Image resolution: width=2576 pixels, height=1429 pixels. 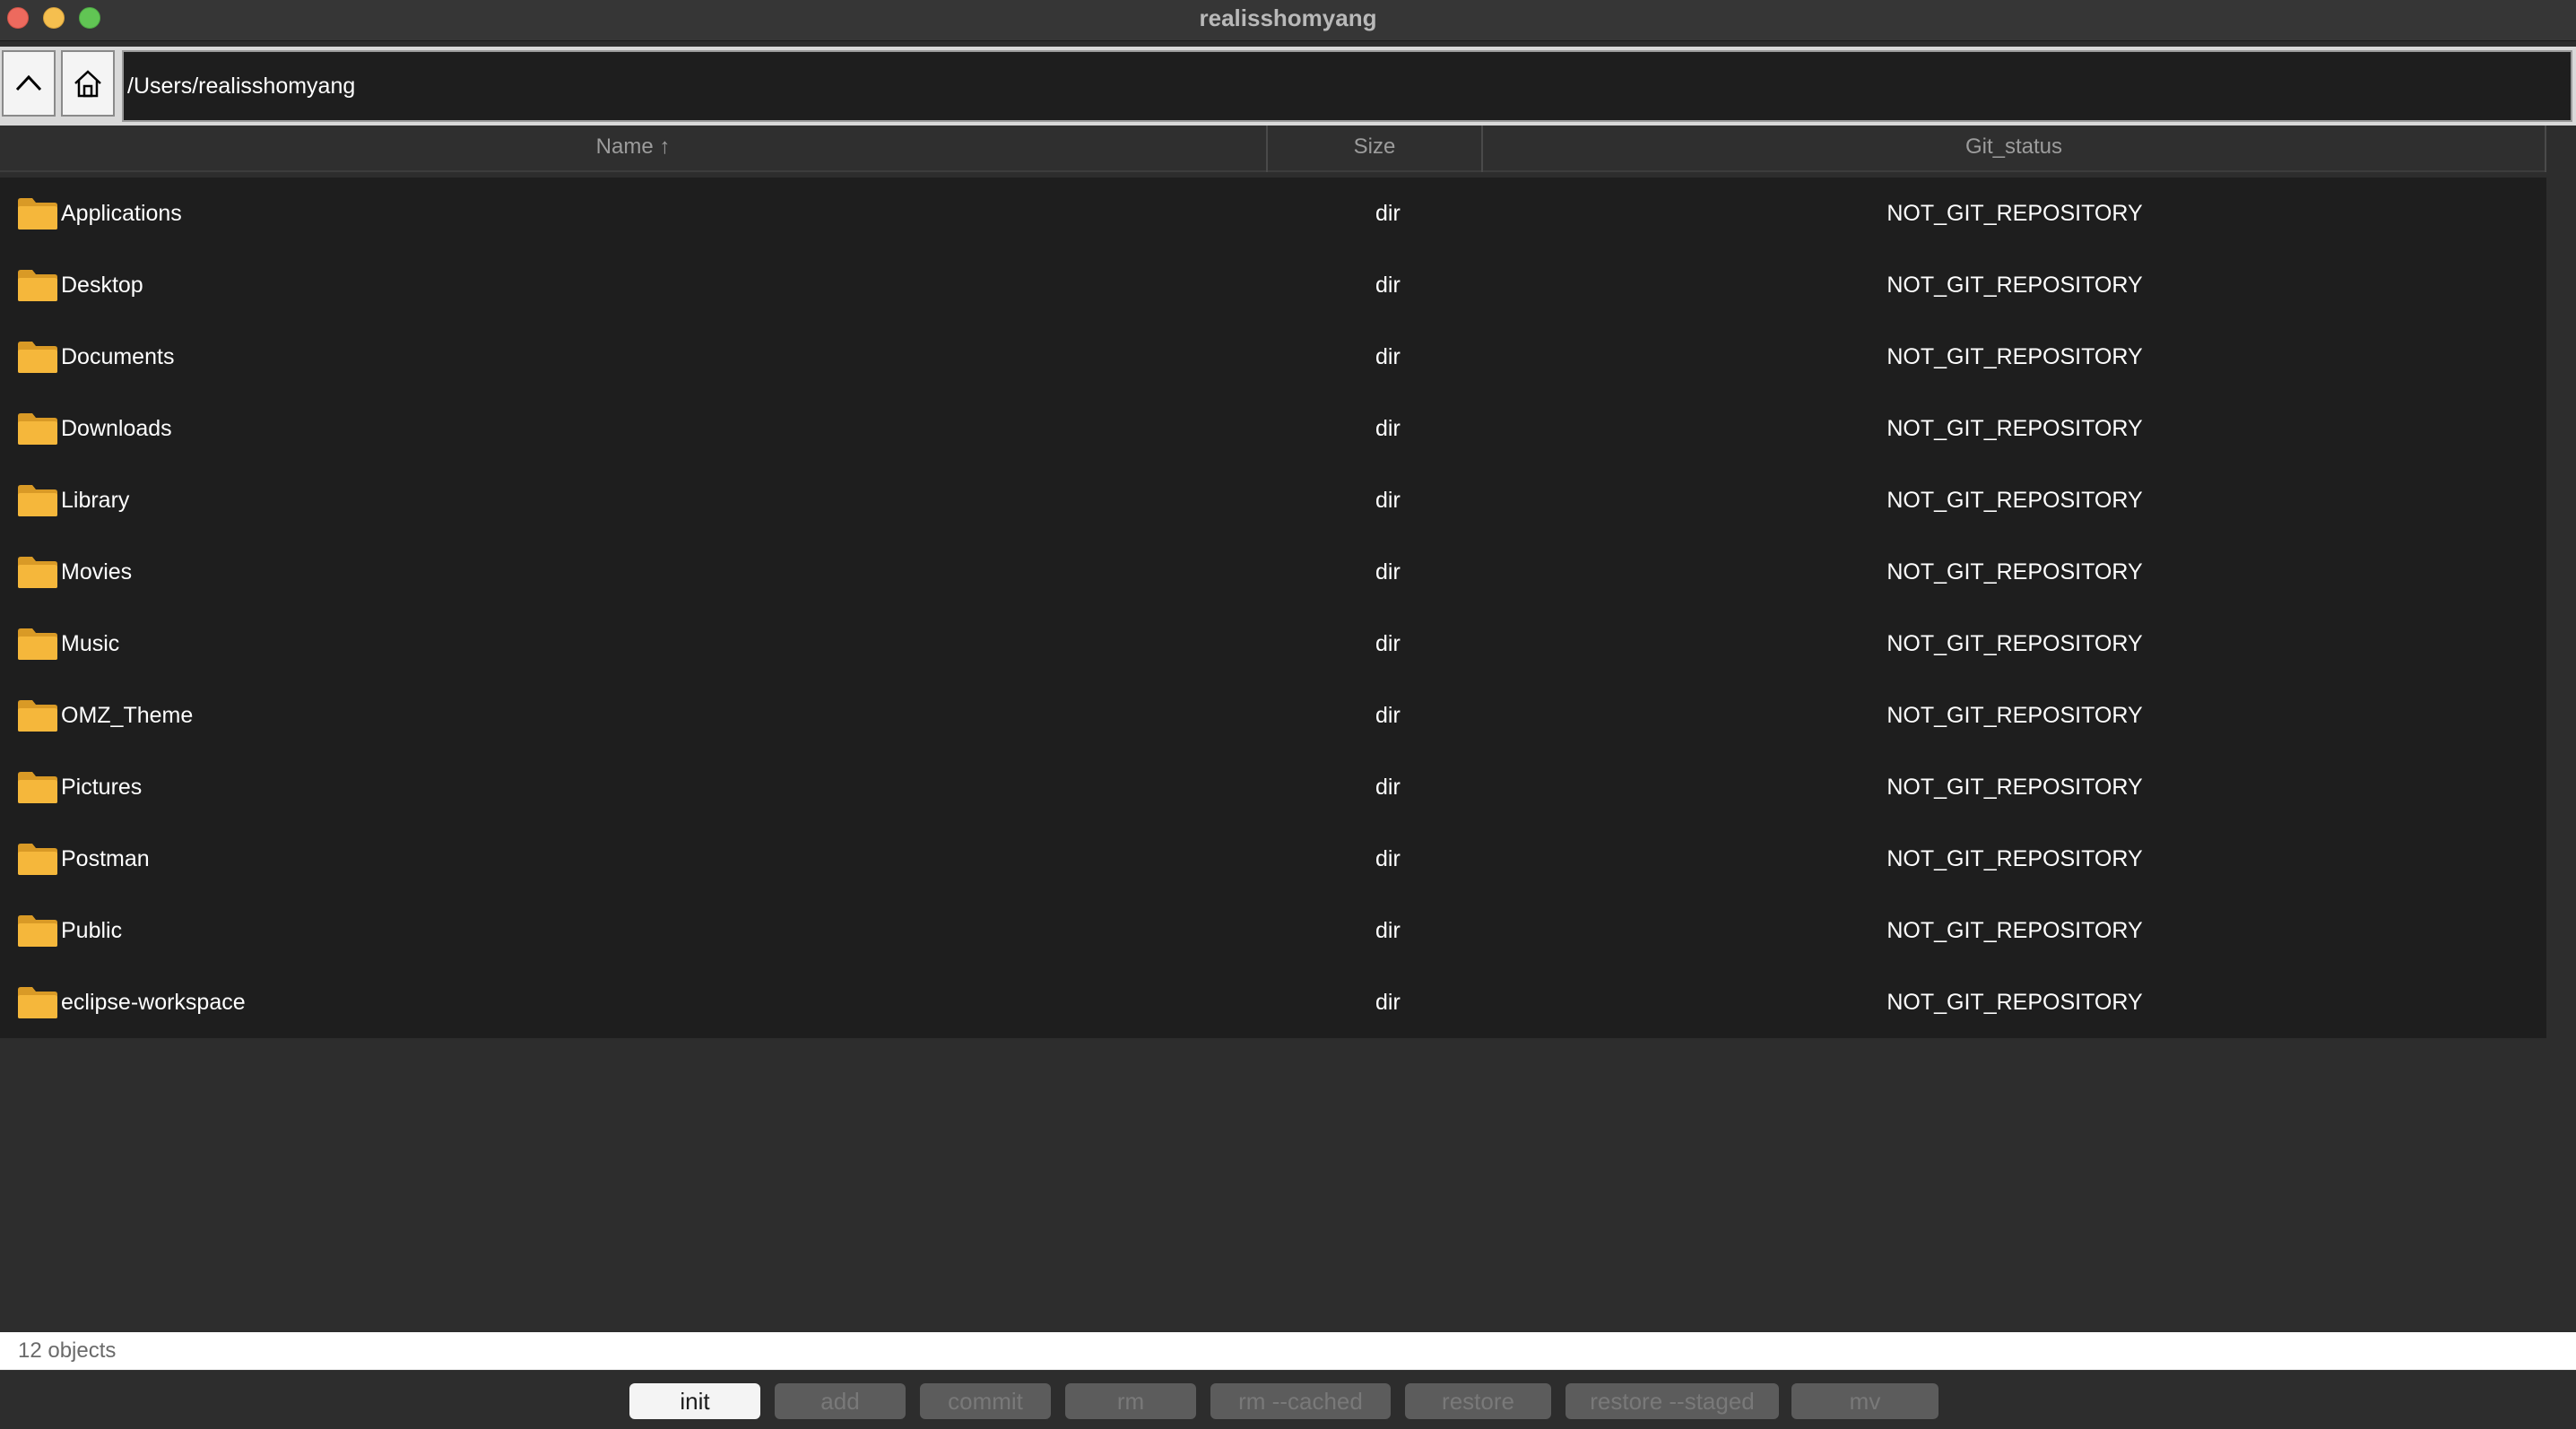 I want to click on file-name: Postman, so click(x=105, y=858).